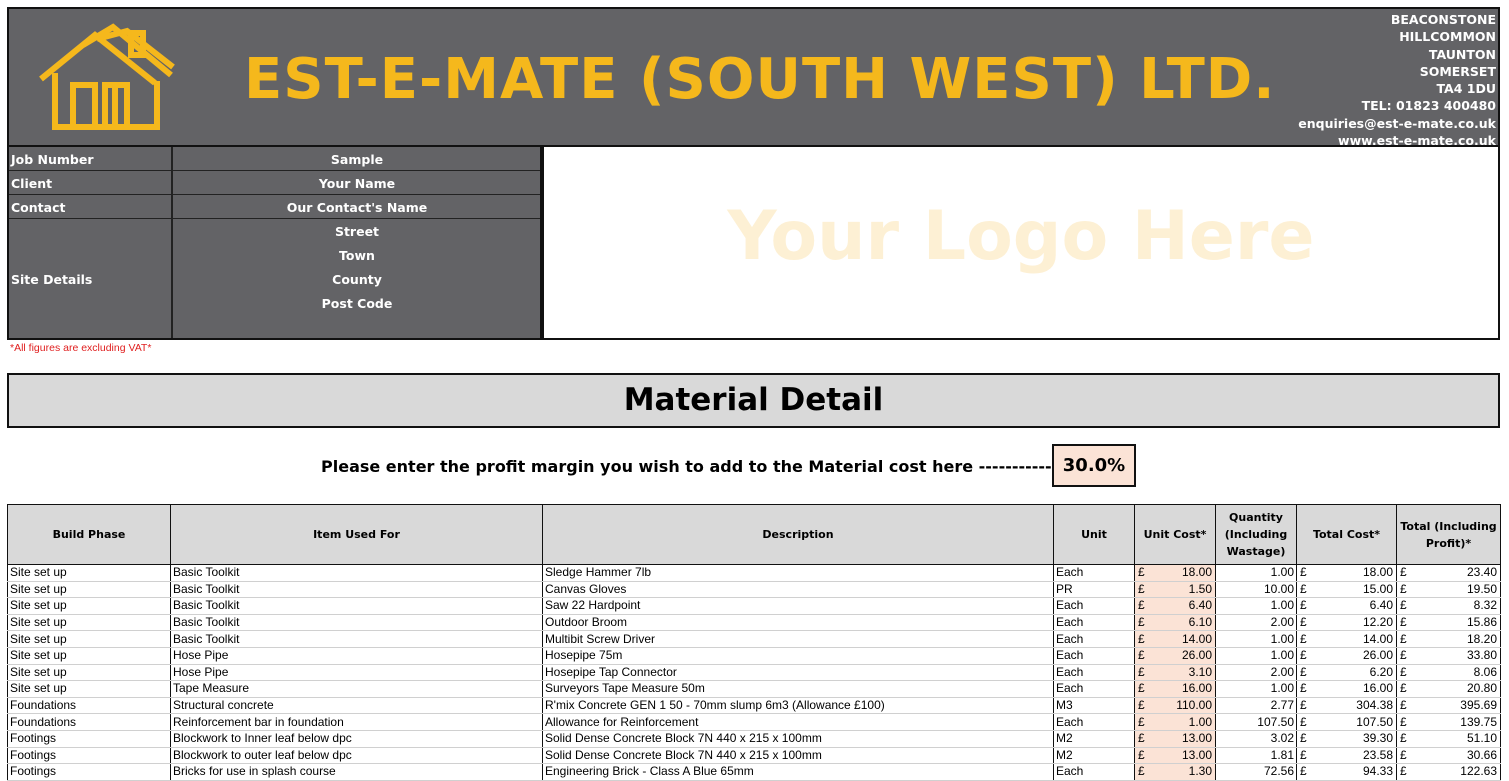  Describe the element at coordinates (1200, 771) in the screenshot. I see `amount: 1.30` at that location.